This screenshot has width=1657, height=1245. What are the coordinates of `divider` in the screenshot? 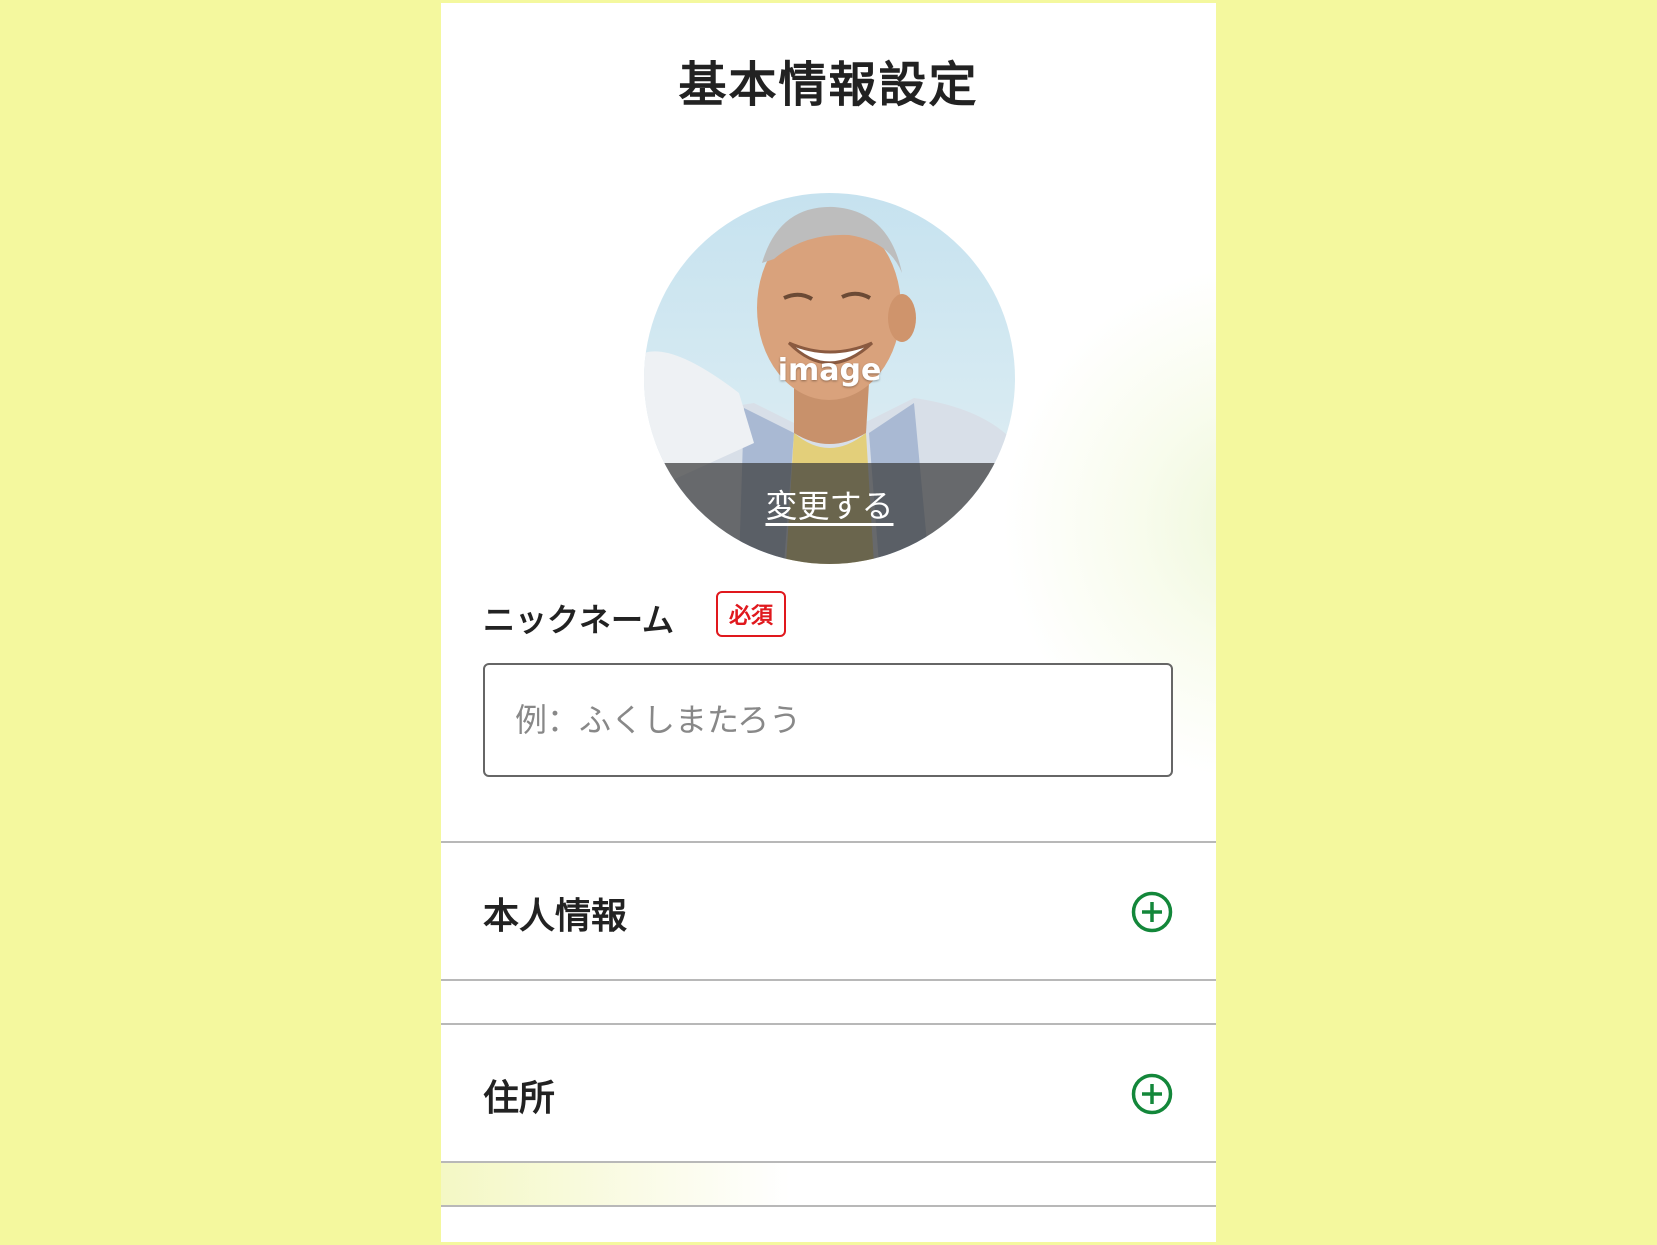 It's located at (828, 1206).